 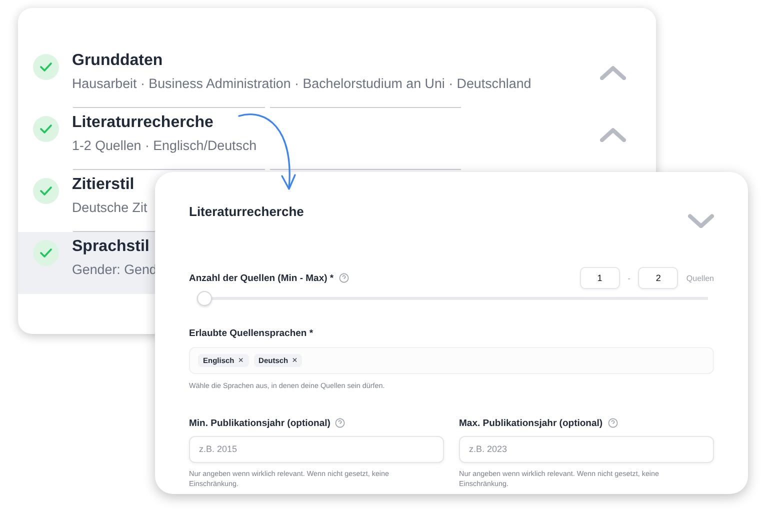 What do you see at coordinates (143, 123) in the screenshot?
I see `step-title: Literaturrecherche` at bounding box center [143, 123].